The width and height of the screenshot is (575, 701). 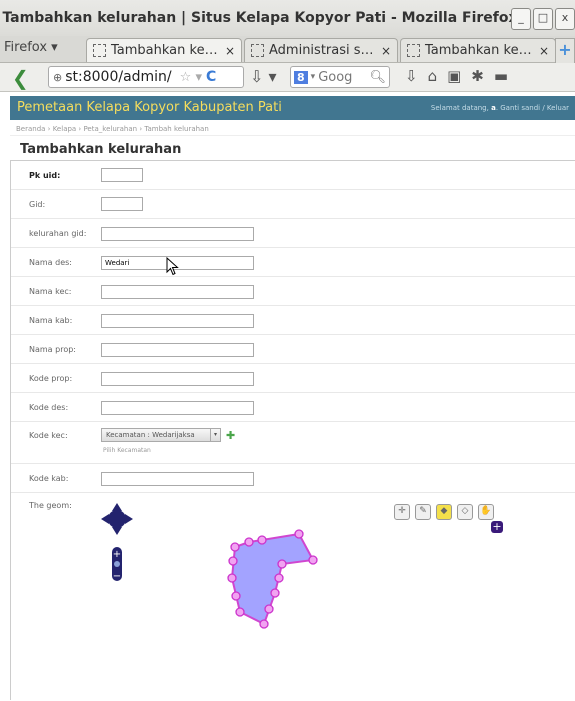 I want to click on bug-icon: ✱, so click(x=482, y=76).